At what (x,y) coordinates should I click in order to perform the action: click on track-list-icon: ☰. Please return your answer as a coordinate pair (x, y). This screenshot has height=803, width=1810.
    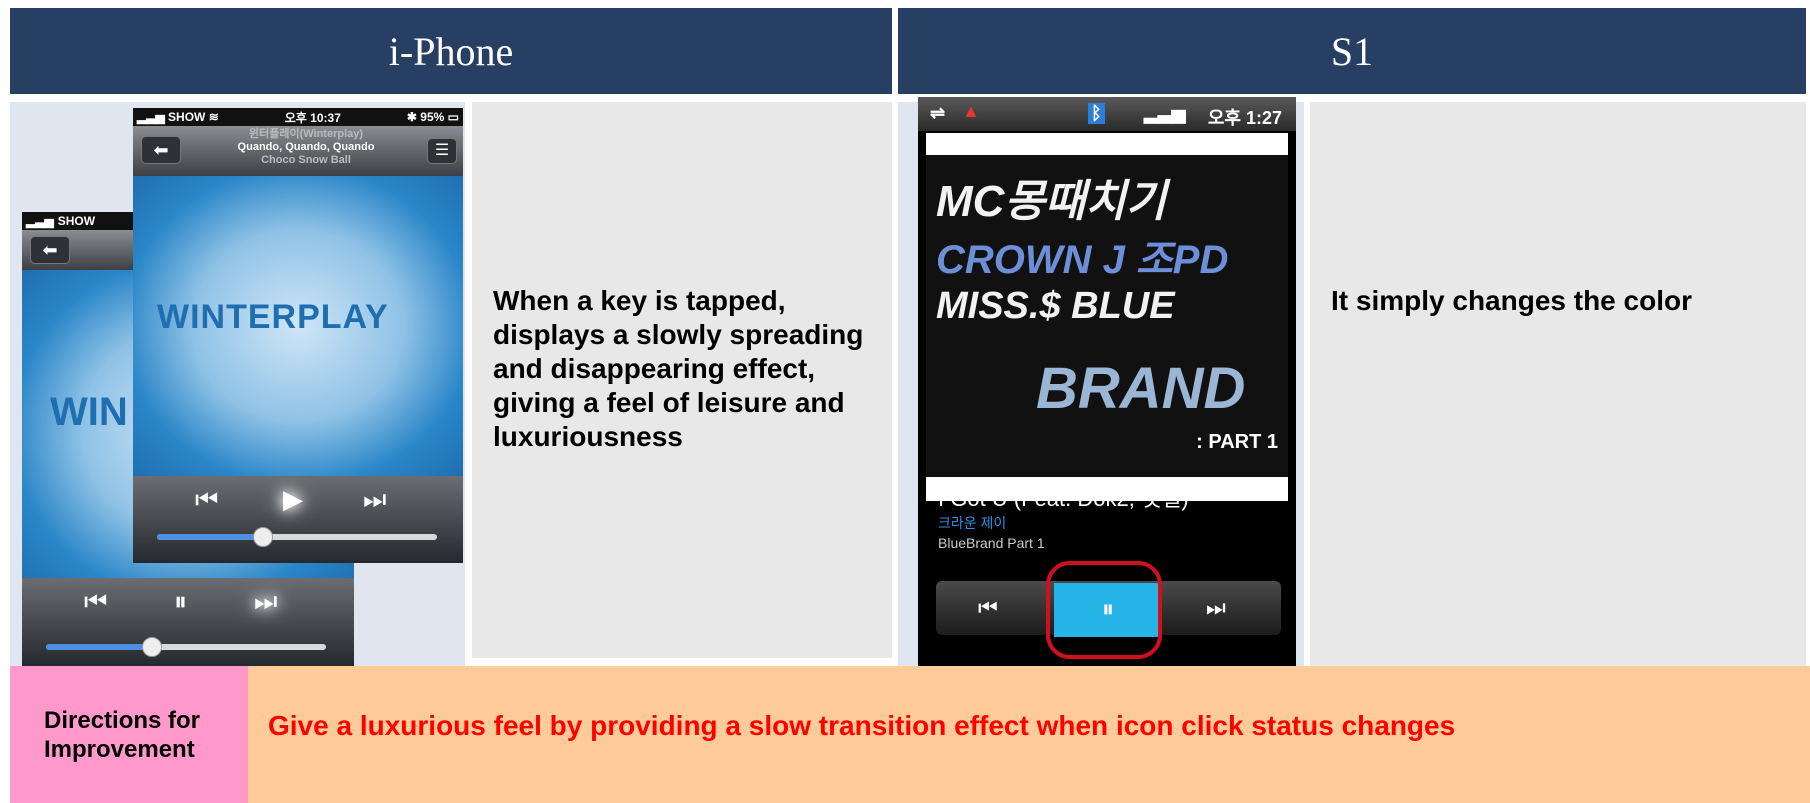
    Looking at the image, I should click on (442, 151).